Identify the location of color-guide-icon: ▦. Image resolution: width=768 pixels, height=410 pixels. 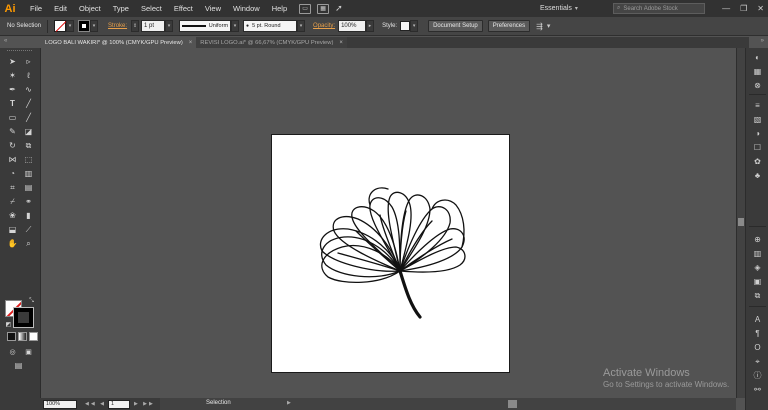
(757, 71).